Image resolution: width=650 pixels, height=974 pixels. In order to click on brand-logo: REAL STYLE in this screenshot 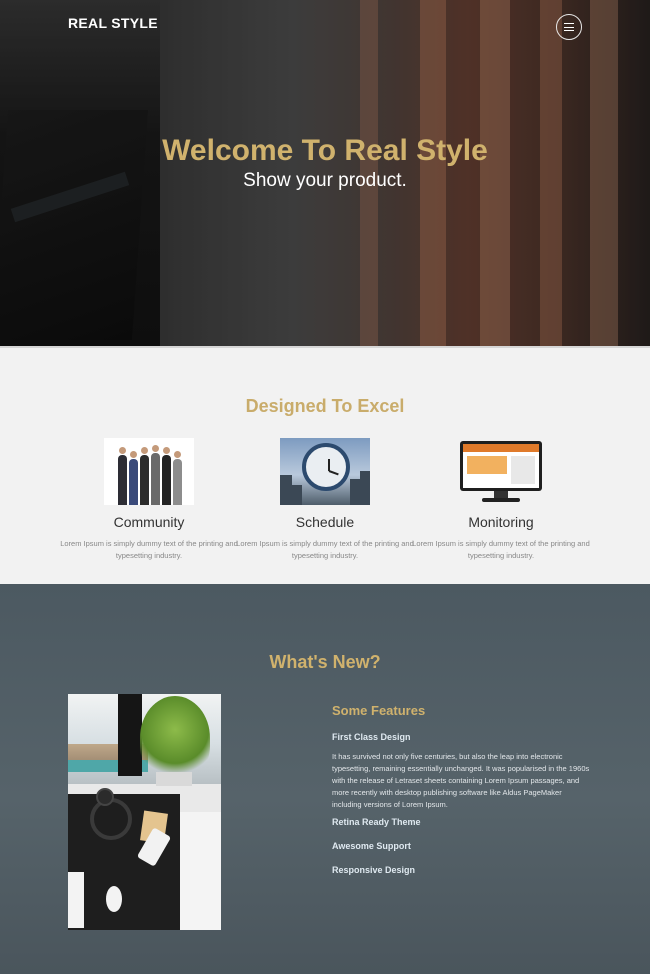, I will do `click(113, 23)`.